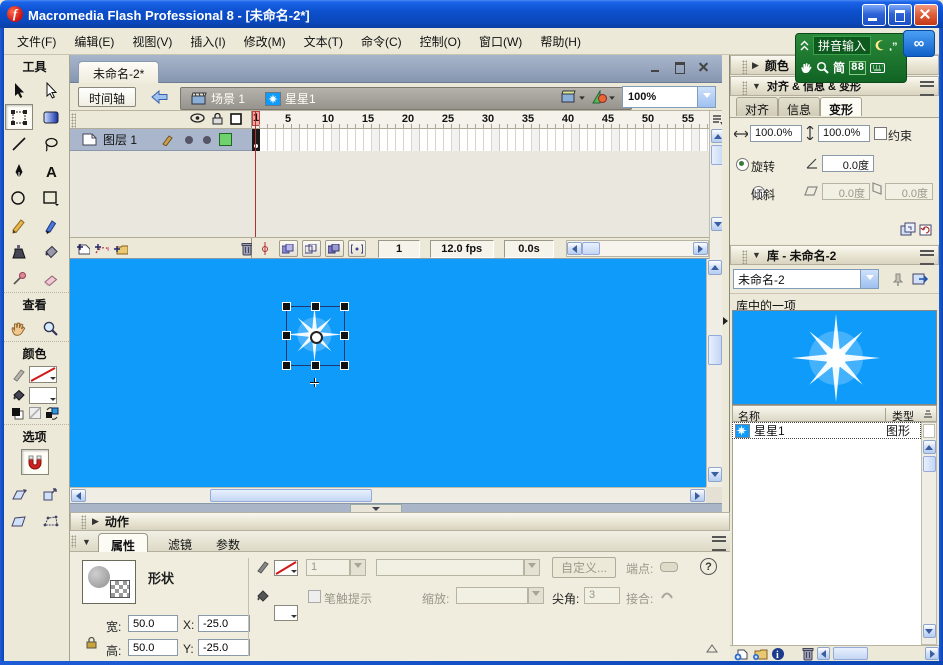 This screenshot has width=943, height=665. Describe the element at coordinates (224, 647) in the screenshot. I see `y-field` at that location.